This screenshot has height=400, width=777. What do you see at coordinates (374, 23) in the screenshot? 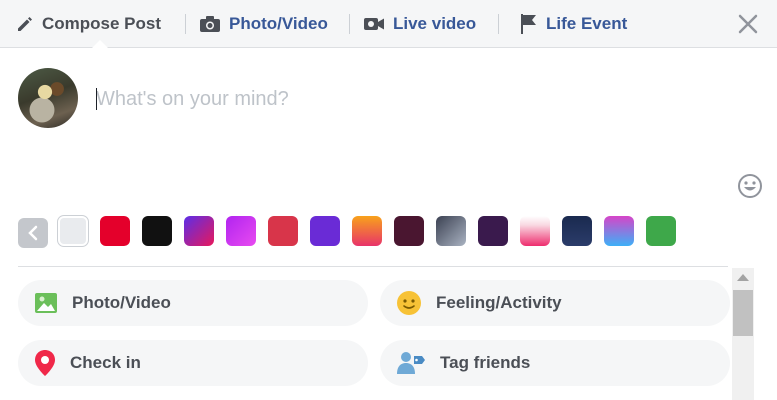
I see `video-camera-icon` at bounding box center [374, 23].